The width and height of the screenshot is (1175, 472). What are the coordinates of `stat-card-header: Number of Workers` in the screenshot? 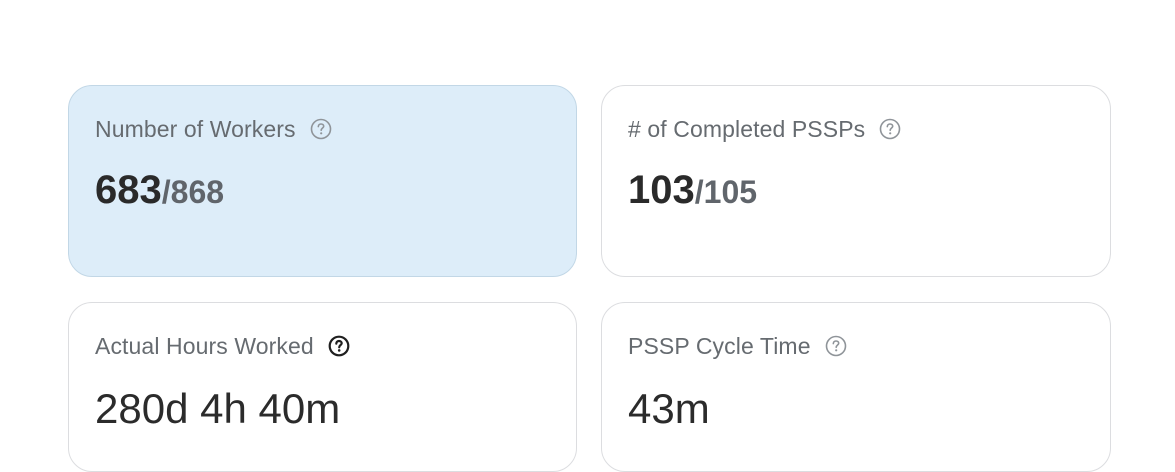 It's located at (213, 129).